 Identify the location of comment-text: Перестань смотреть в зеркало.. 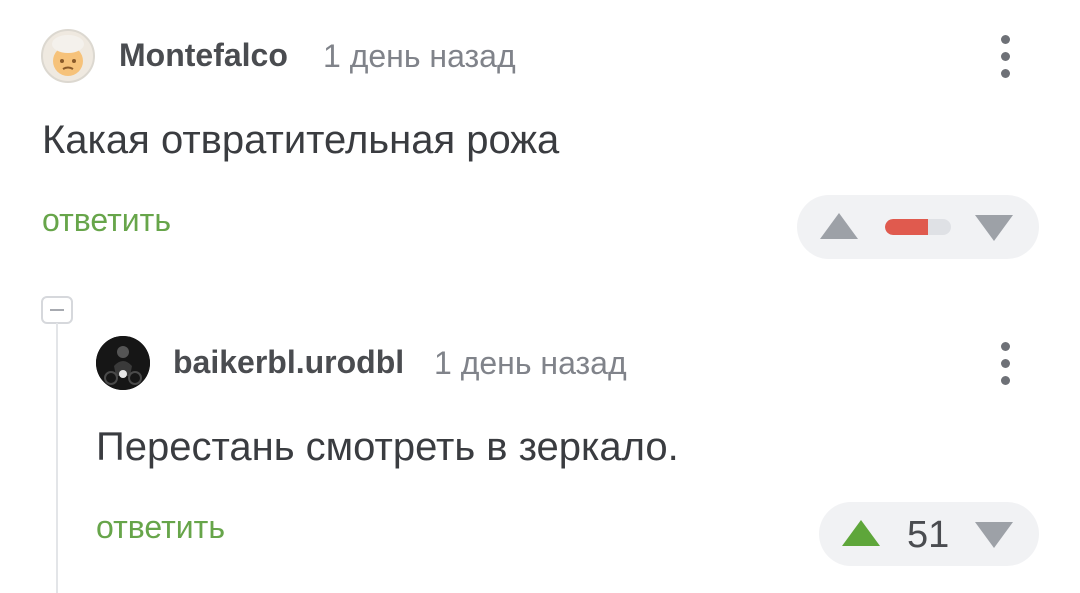
(387, 447).